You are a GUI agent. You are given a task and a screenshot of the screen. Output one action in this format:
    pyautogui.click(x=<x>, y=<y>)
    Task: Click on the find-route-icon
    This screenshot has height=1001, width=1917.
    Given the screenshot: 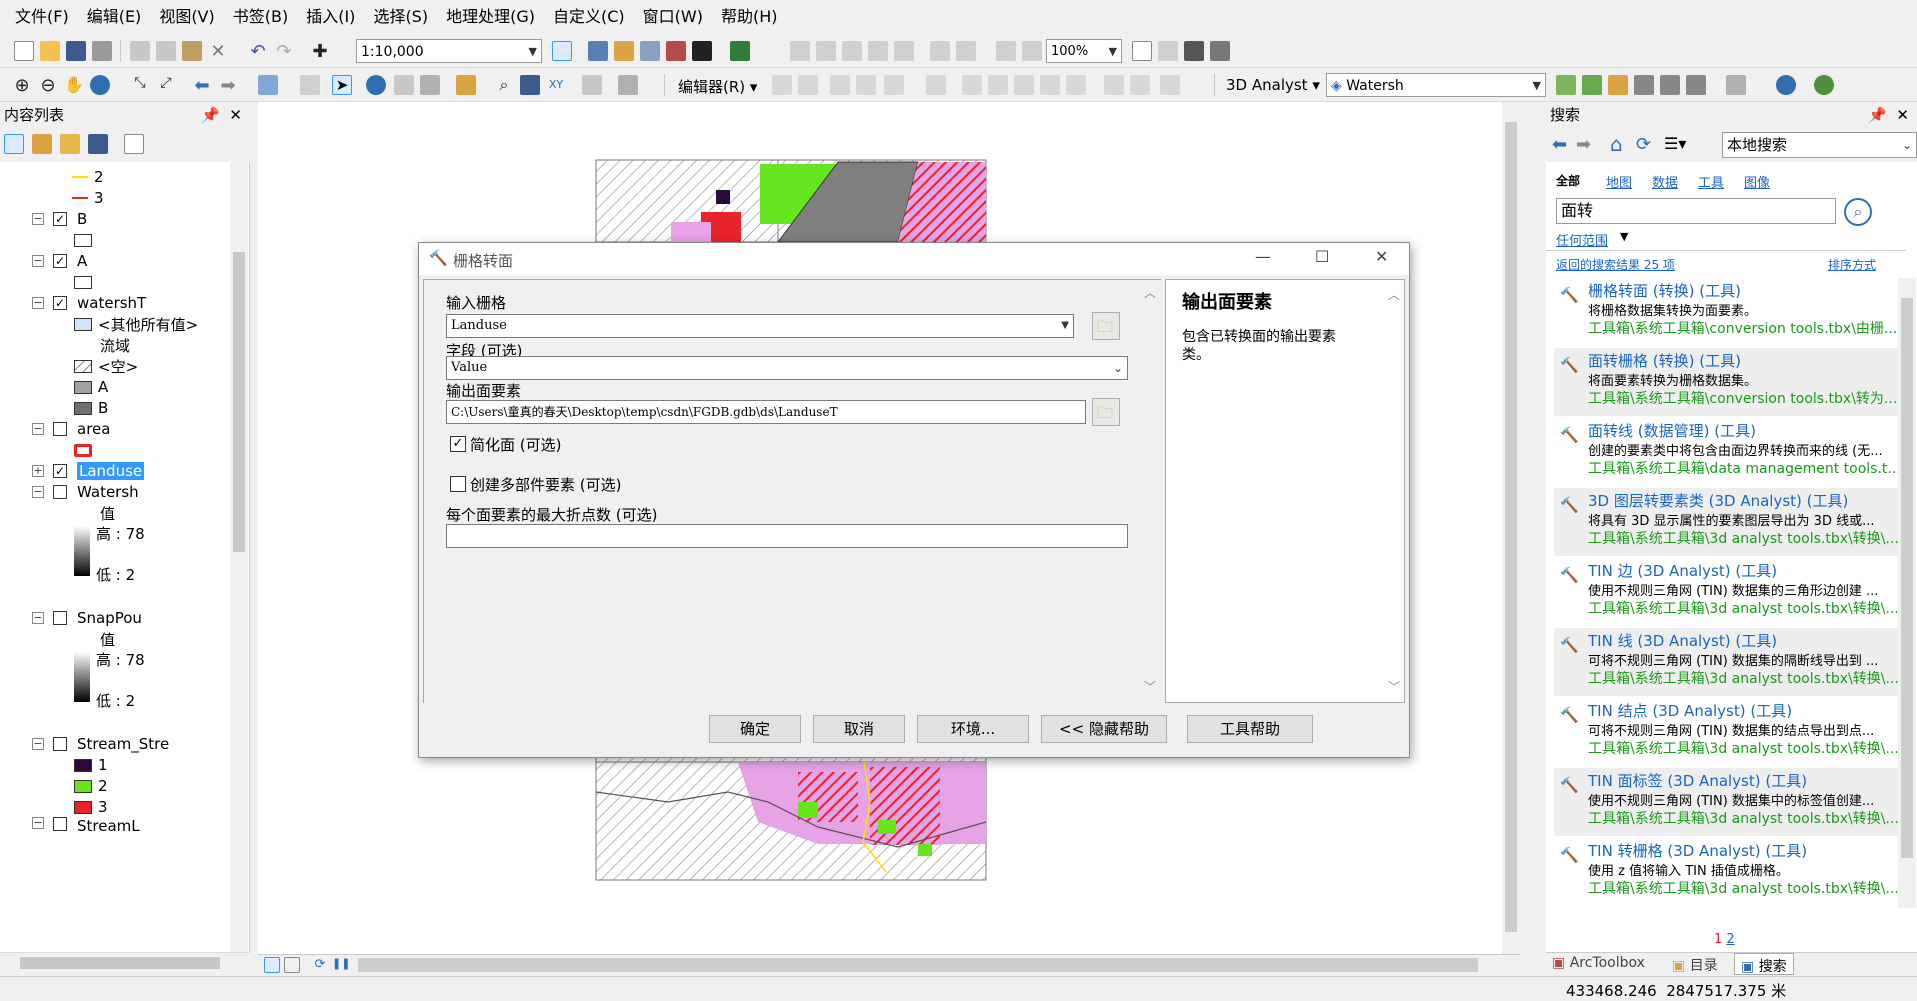 What is the action you would take?
    pyautogui.click(x=530, y=85)
    